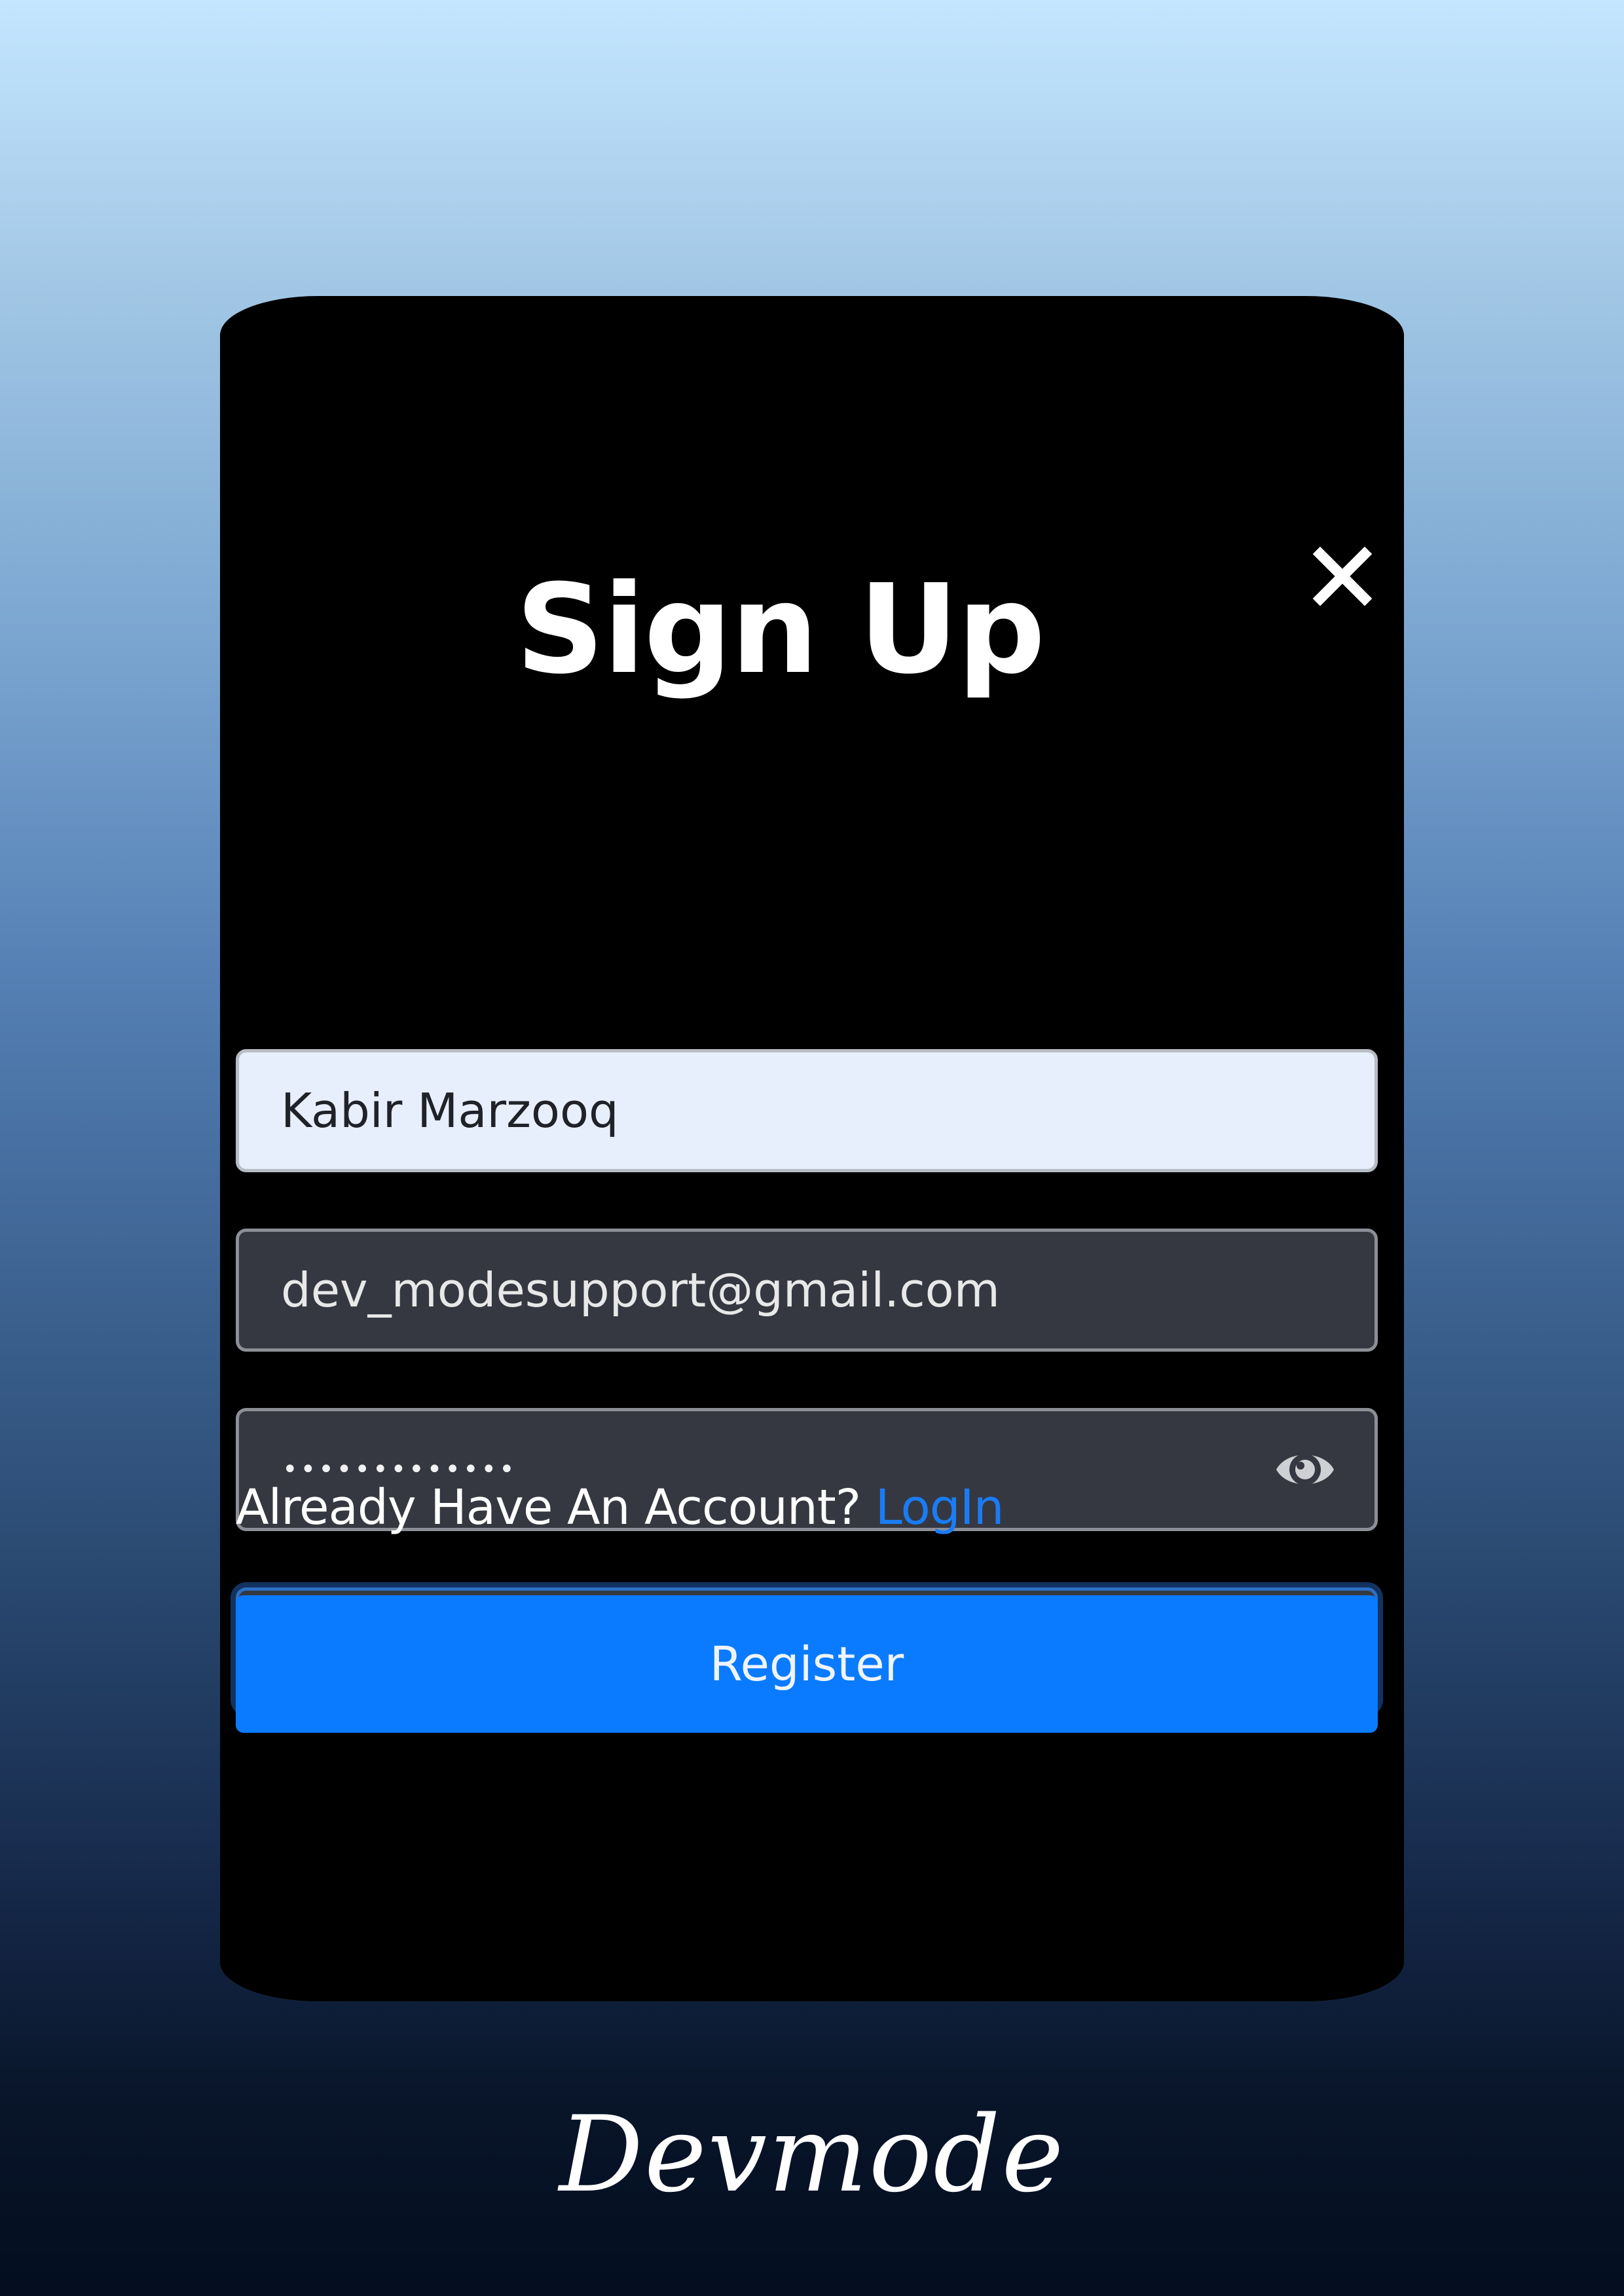 The image size is (1624, 2296). I want to click on register-button: Register, so click(807, 1664).